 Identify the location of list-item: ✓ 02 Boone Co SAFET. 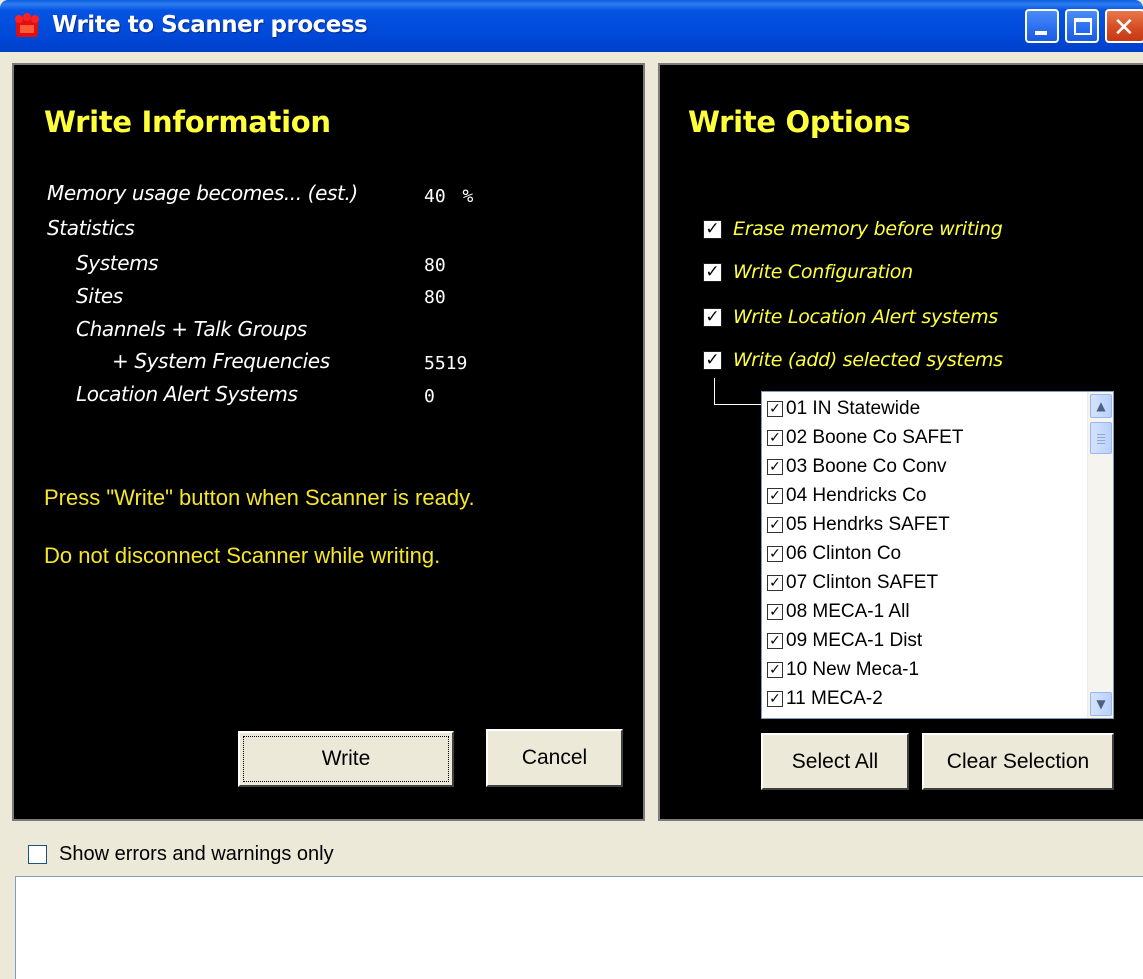
(865, 437).